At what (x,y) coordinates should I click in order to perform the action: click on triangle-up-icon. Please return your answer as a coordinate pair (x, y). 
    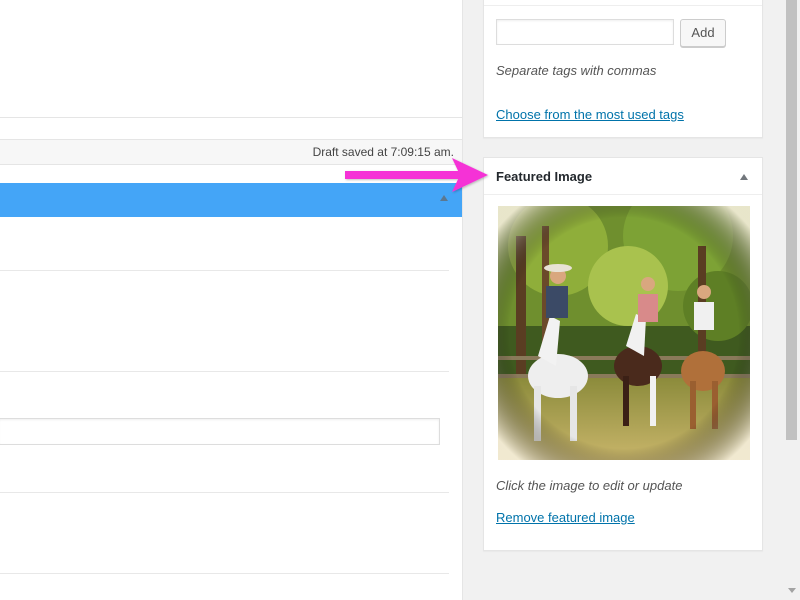
    Looking at the image, I should click on (744, 177).